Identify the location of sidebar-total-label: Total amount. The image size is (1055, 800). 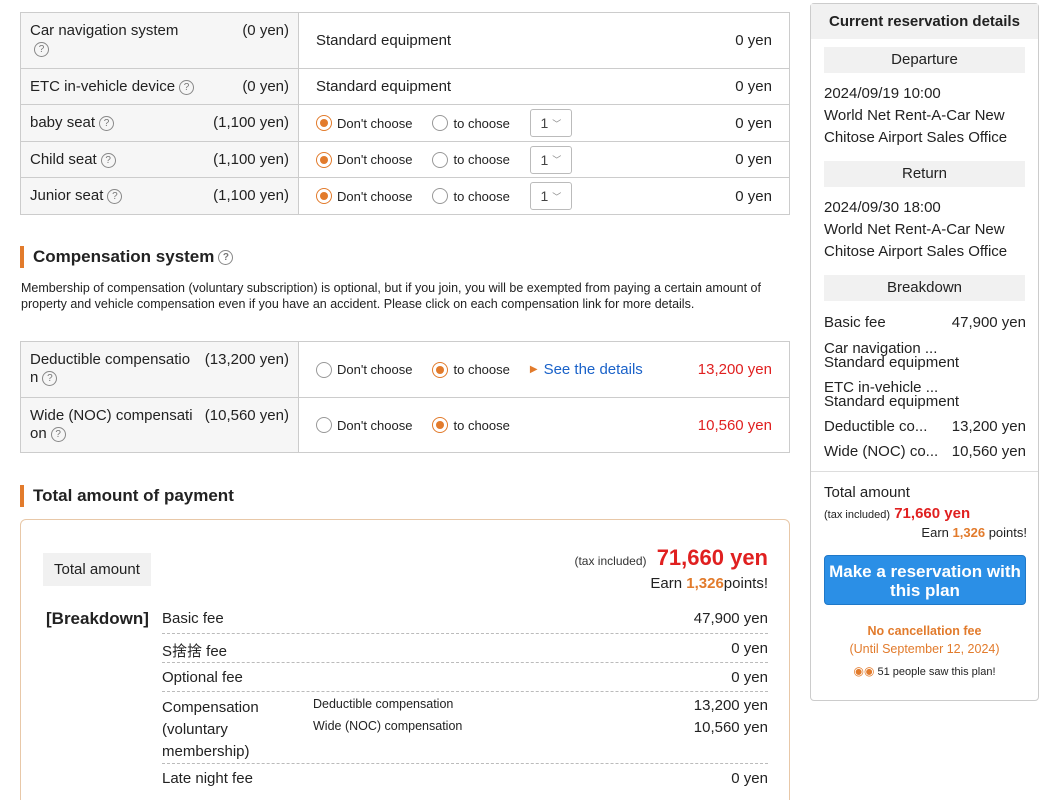
(867, 492).